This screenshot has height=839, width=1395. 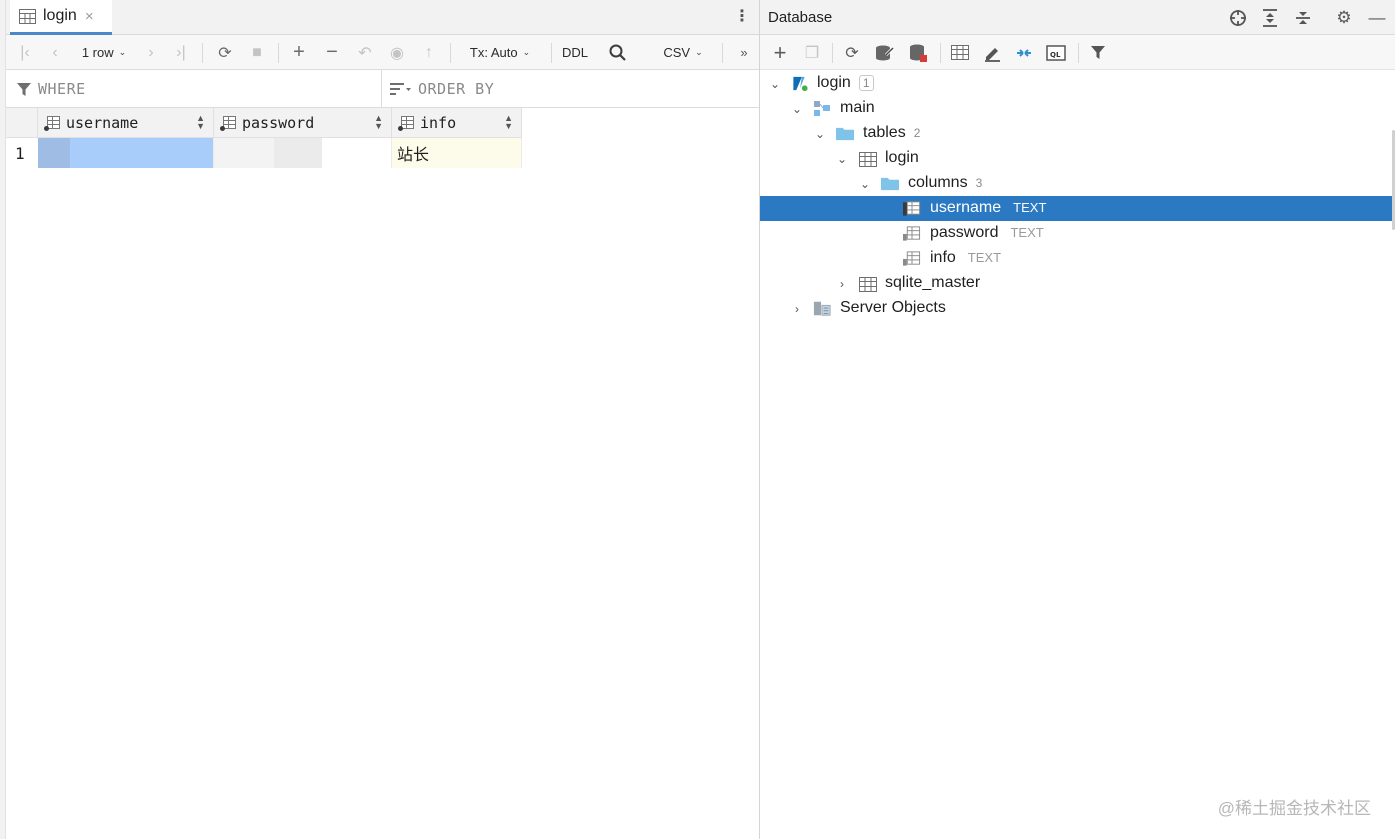 What do you see at coordinates (61, 17) in the screenshot?
I see `tab-login: login ×` at bounding box center [61, 17].